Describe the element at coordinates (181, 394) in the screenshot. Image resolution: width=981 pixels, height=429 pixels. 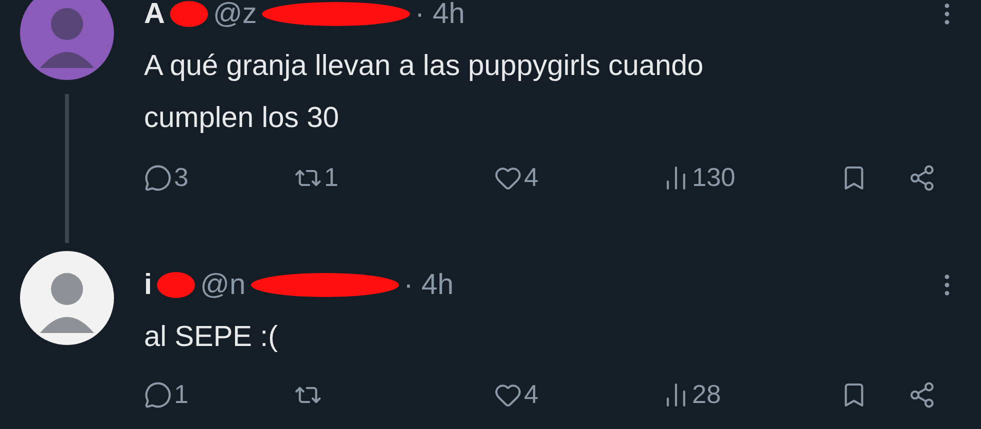
I see `reply-count: 1` at that location.